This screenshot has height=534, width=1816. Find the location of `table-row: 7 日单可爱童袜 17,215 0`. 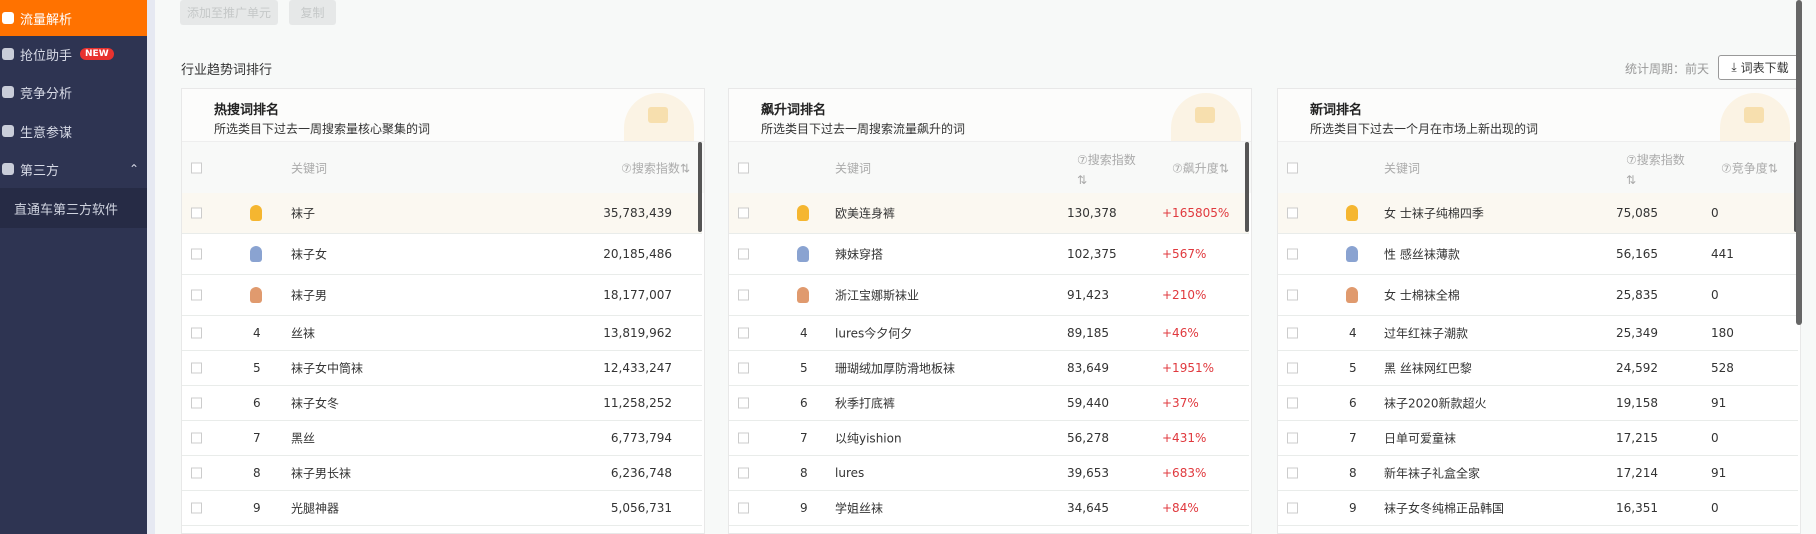

table-row: 7 日单可爱童袜 17,215 0 is located at coordinates (1538, 438).